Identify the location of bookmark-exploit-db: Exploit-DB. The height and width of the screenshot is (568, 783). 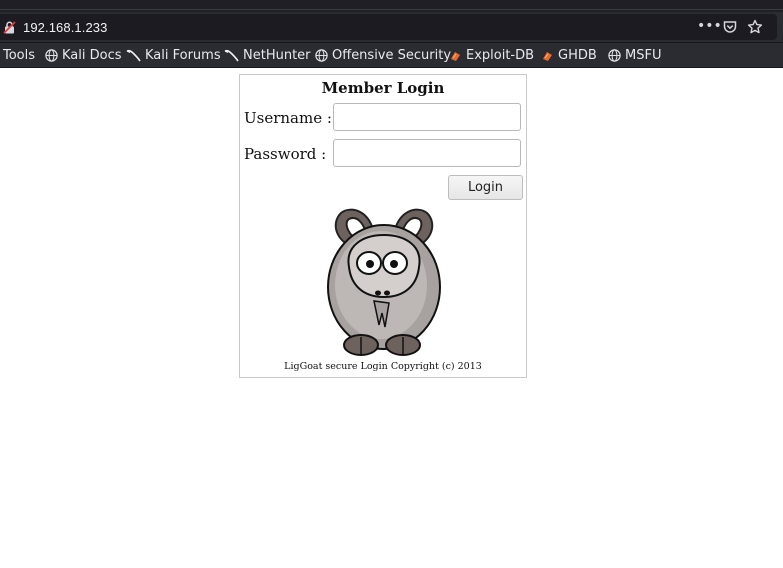
(491, 55).